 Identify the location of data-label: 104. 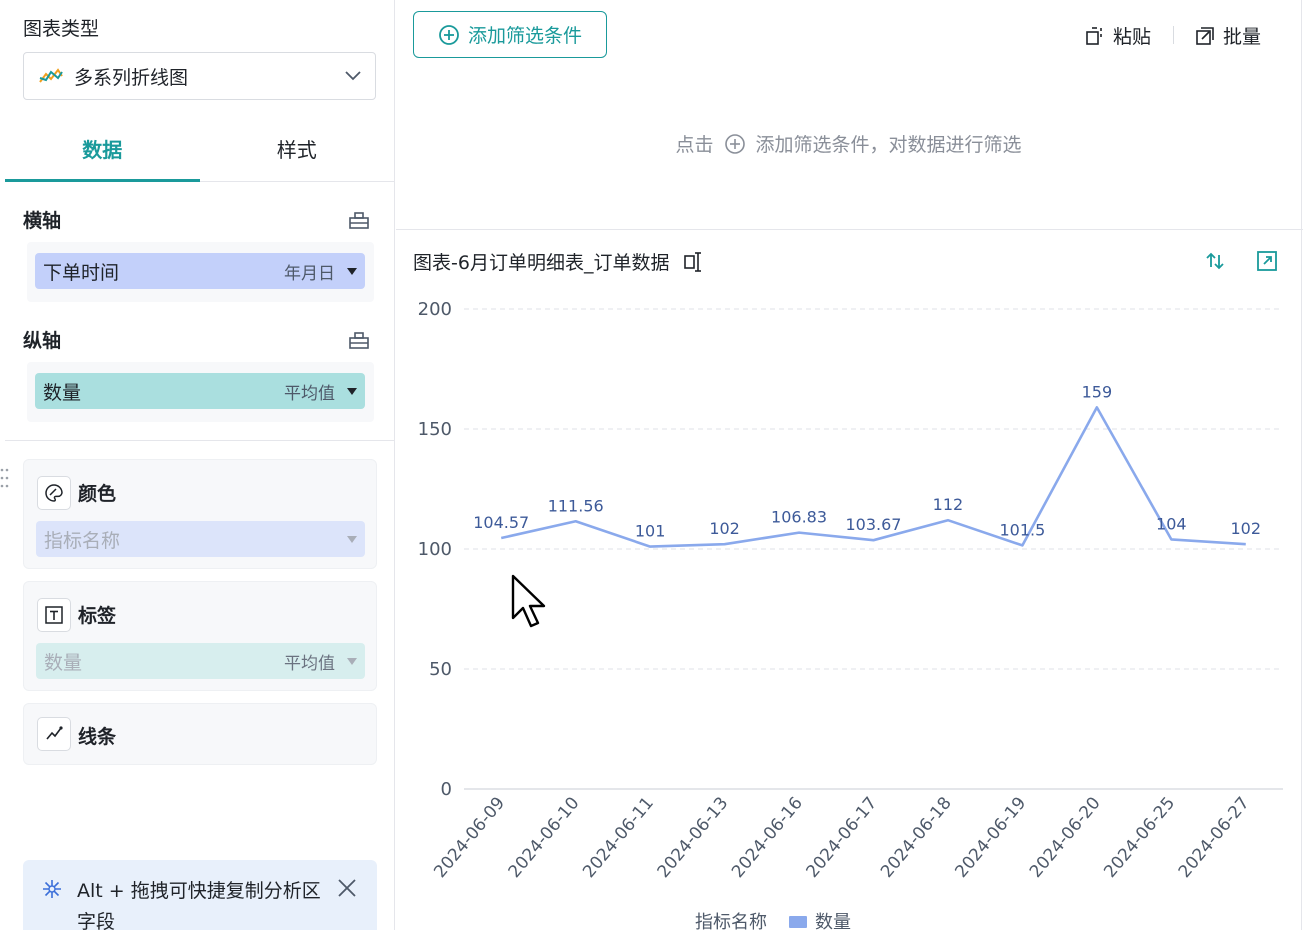
(1171, 523).